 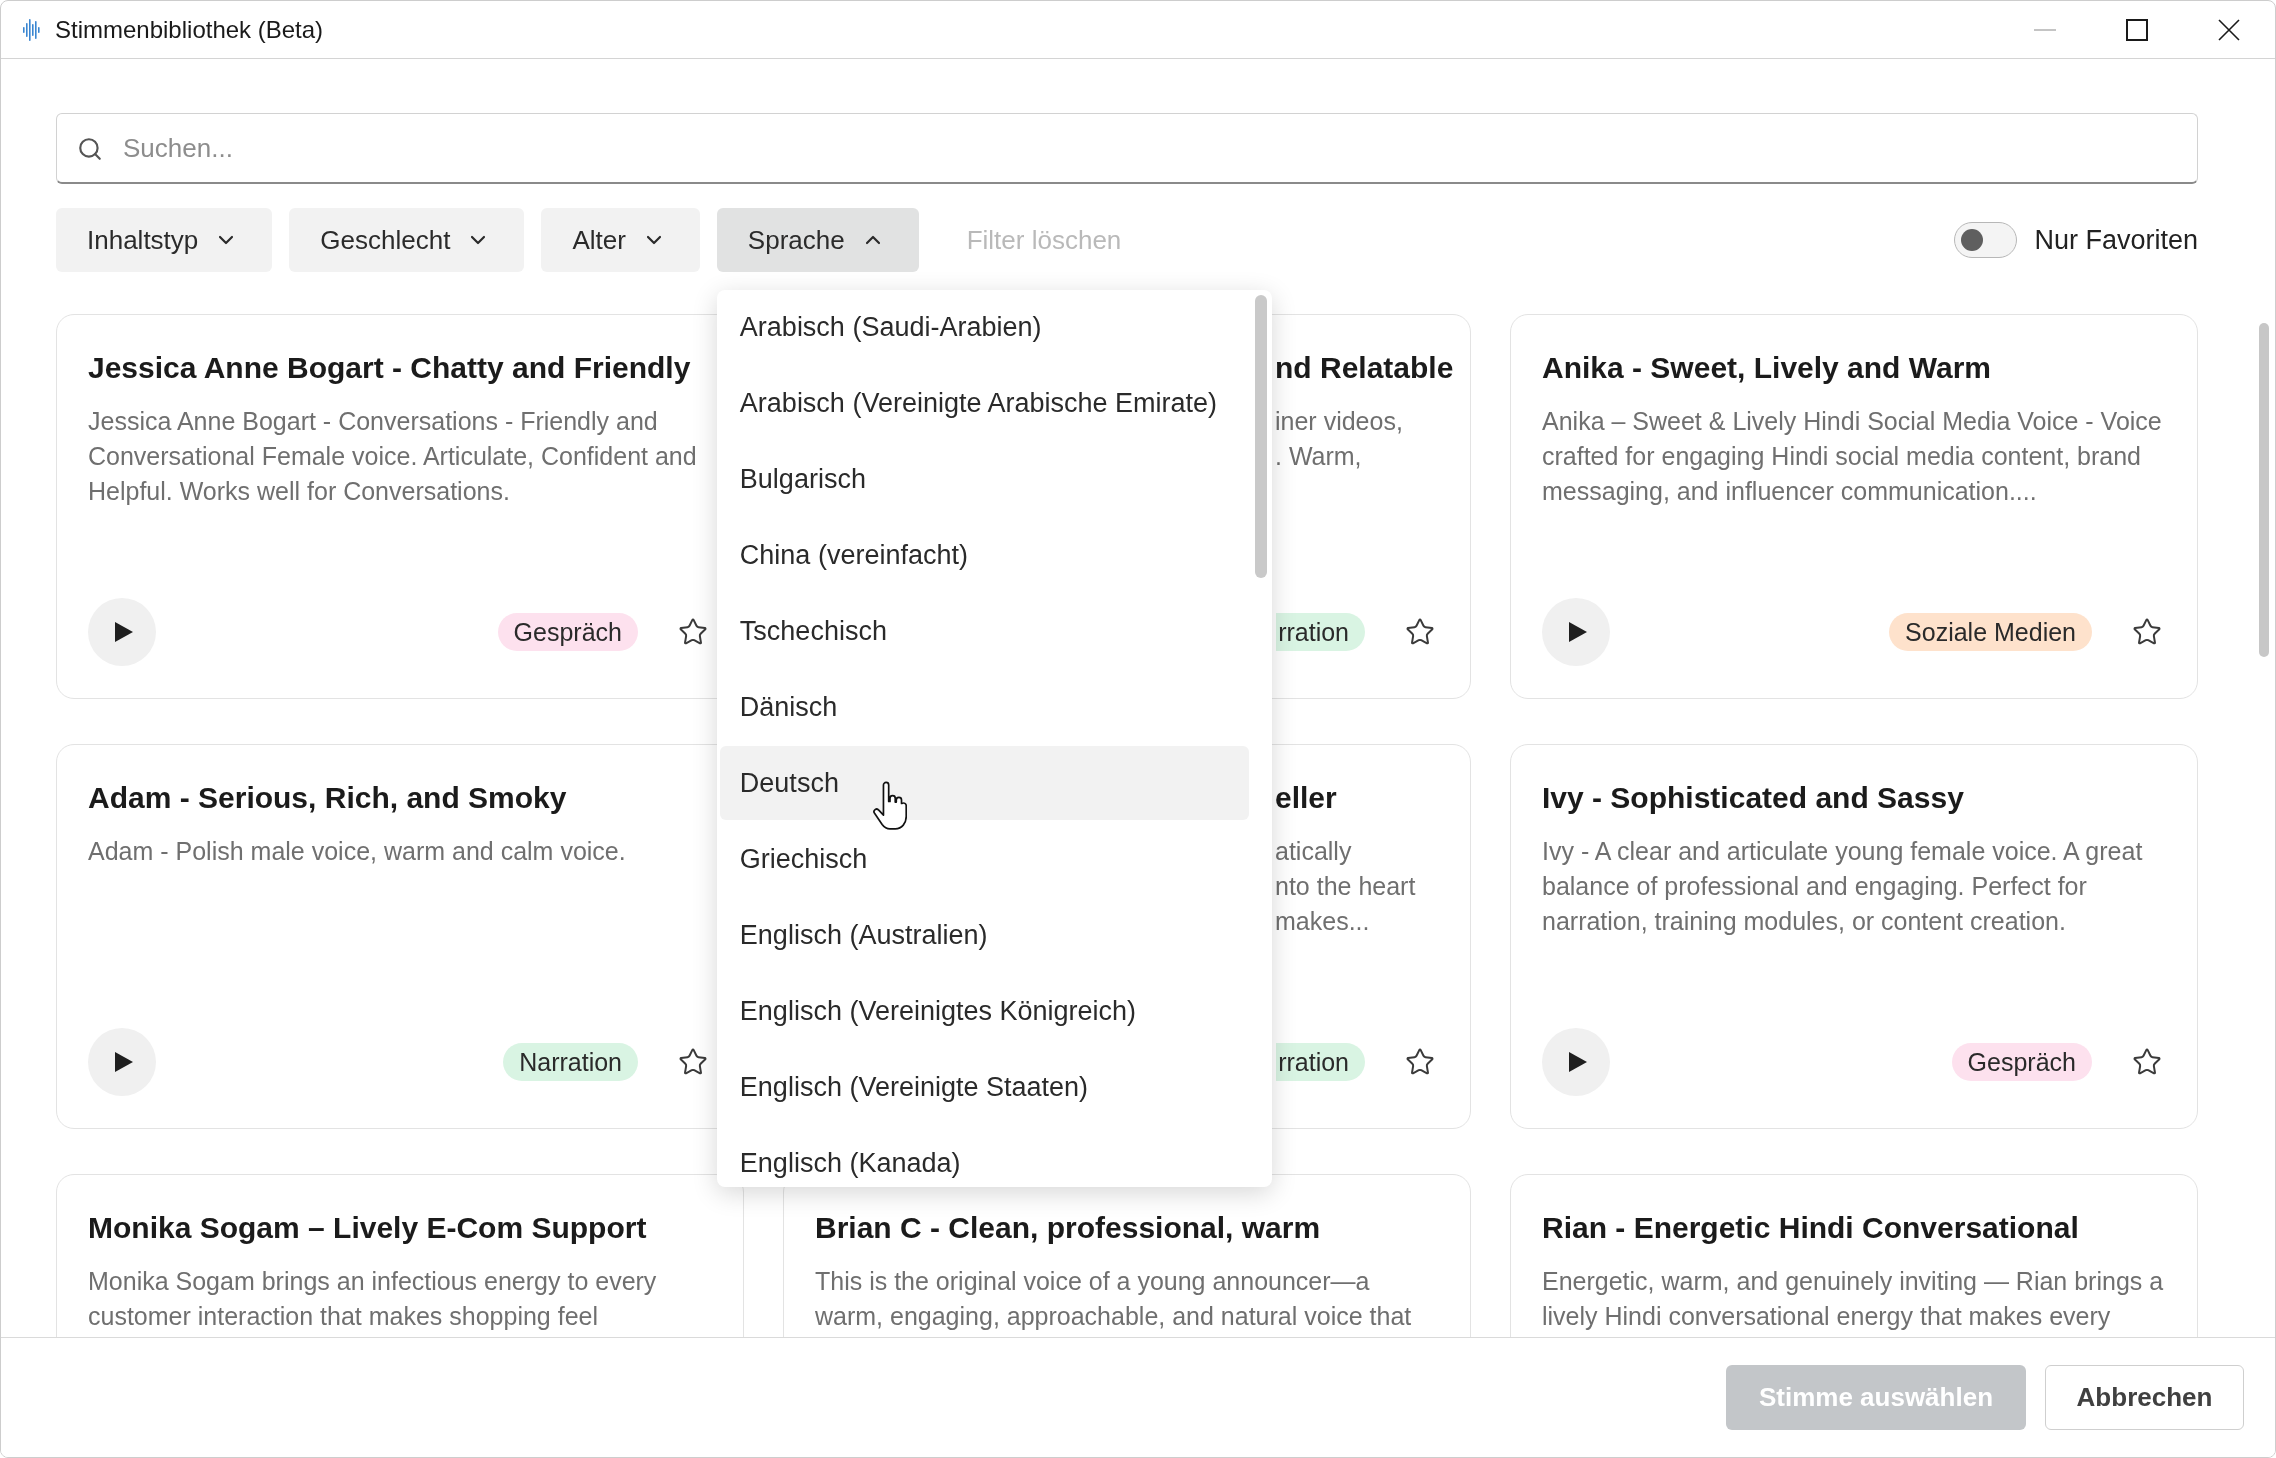 What do you see at coordinates (357, 851) in the screenshot?
I see `card-description: Adam - Polish male voice, warm and calm voice.` at bounding box center [357, 851].